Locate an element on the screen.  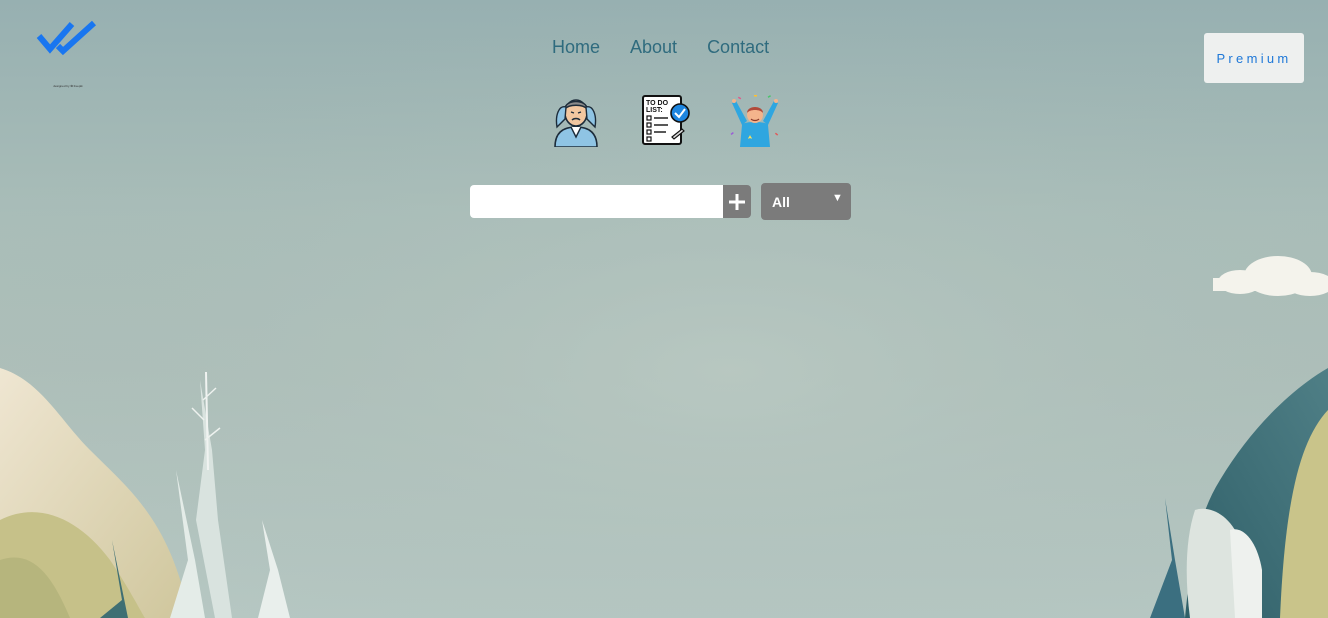
todo-input is located at coordinates (596, 201).